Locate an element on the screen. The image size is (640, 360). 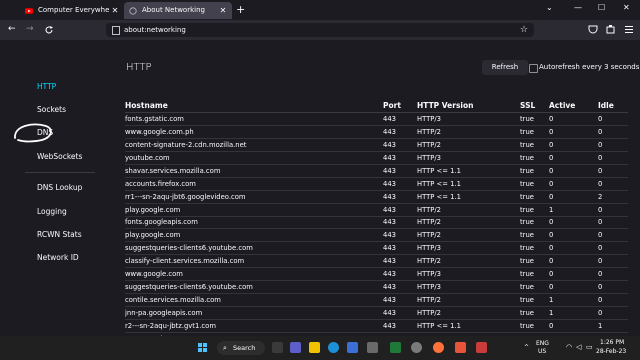
file-explorer-icon is located at coordinates (314, 347).